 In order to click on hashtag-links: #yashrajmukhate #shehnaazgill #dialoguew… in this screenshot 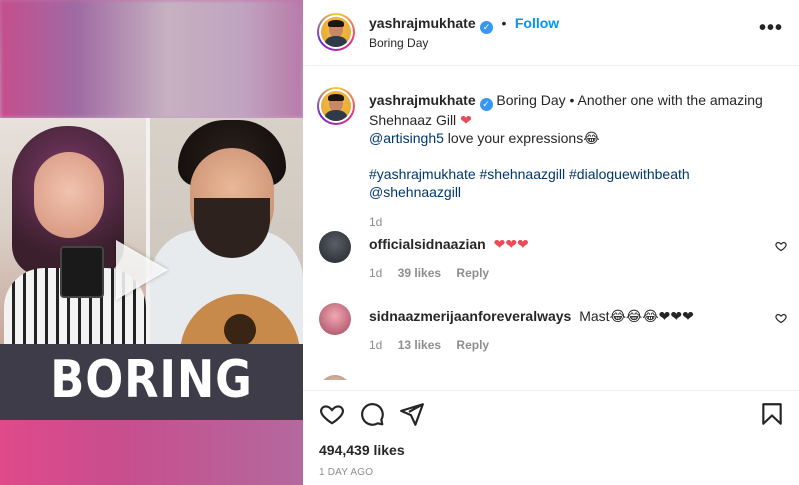, I will do `click(529, 174)`.